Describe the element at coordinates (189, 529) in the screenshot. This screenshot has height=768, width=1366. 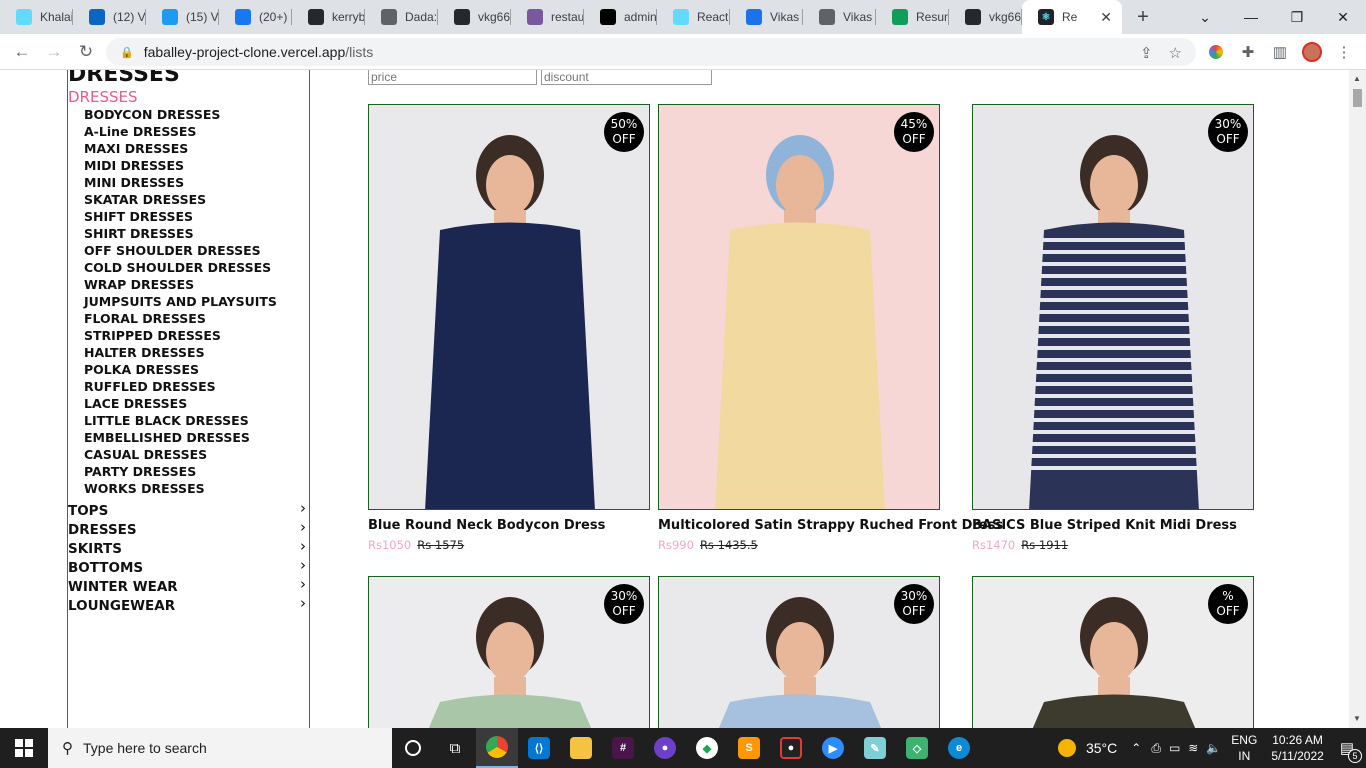
I see `category-item: DRESSES ›` at that location.